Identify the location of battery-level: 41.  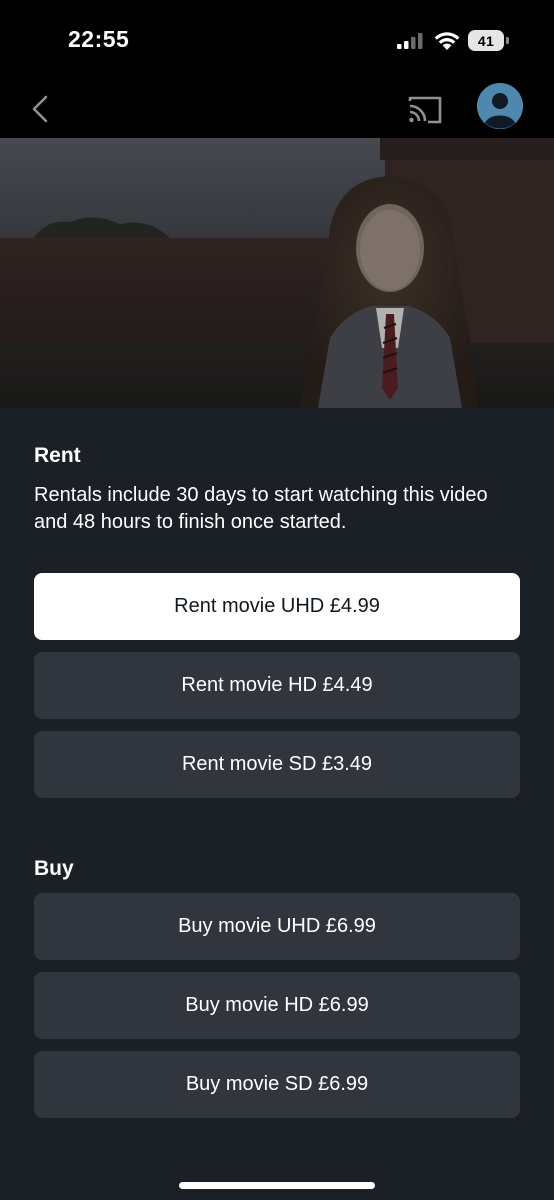
(486, 40).